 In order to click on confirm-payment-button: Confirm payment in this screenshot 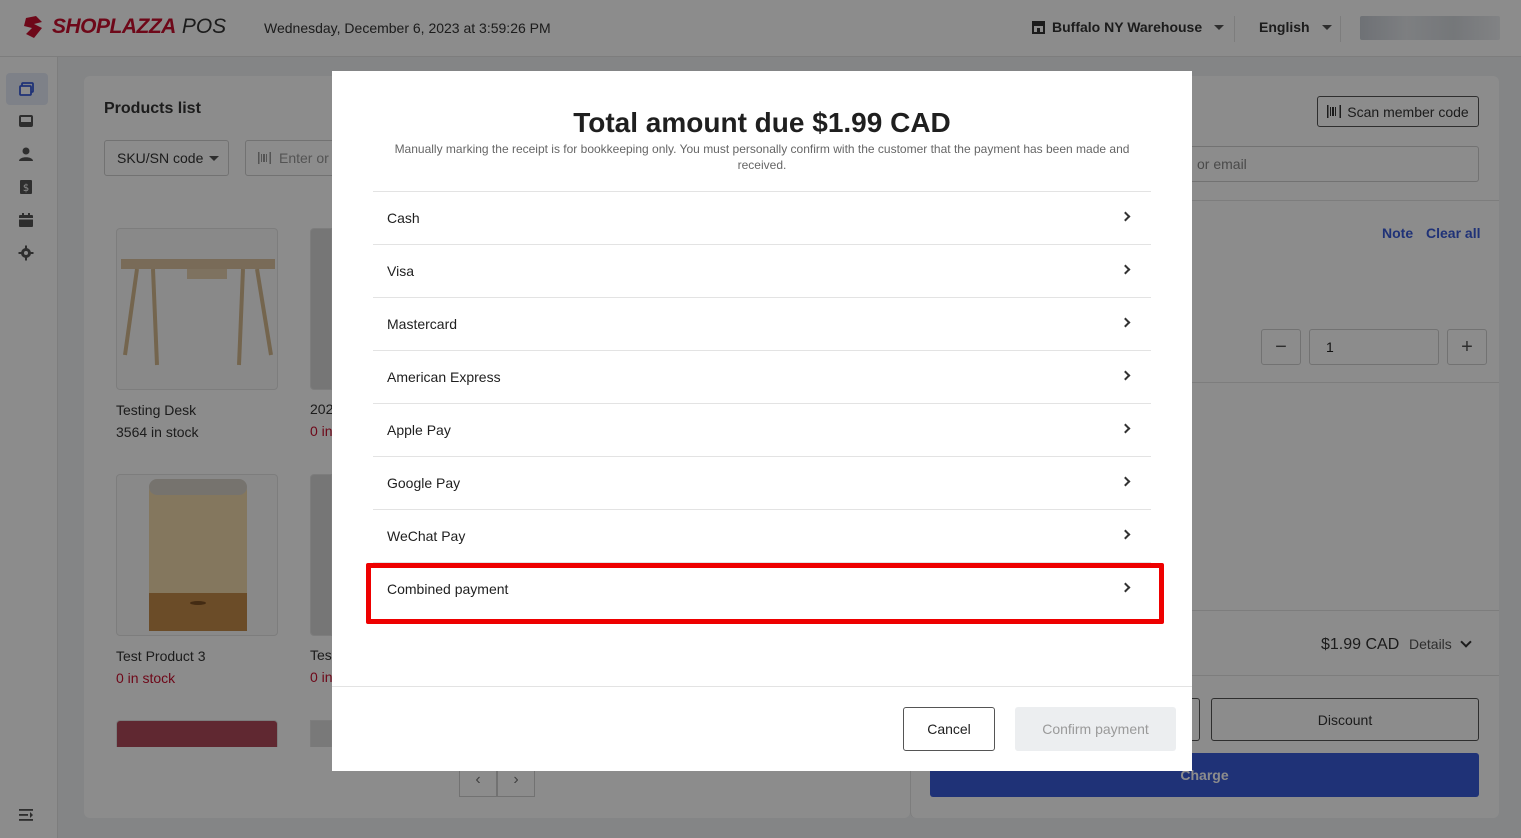, I will do `click(1095, 729)`.